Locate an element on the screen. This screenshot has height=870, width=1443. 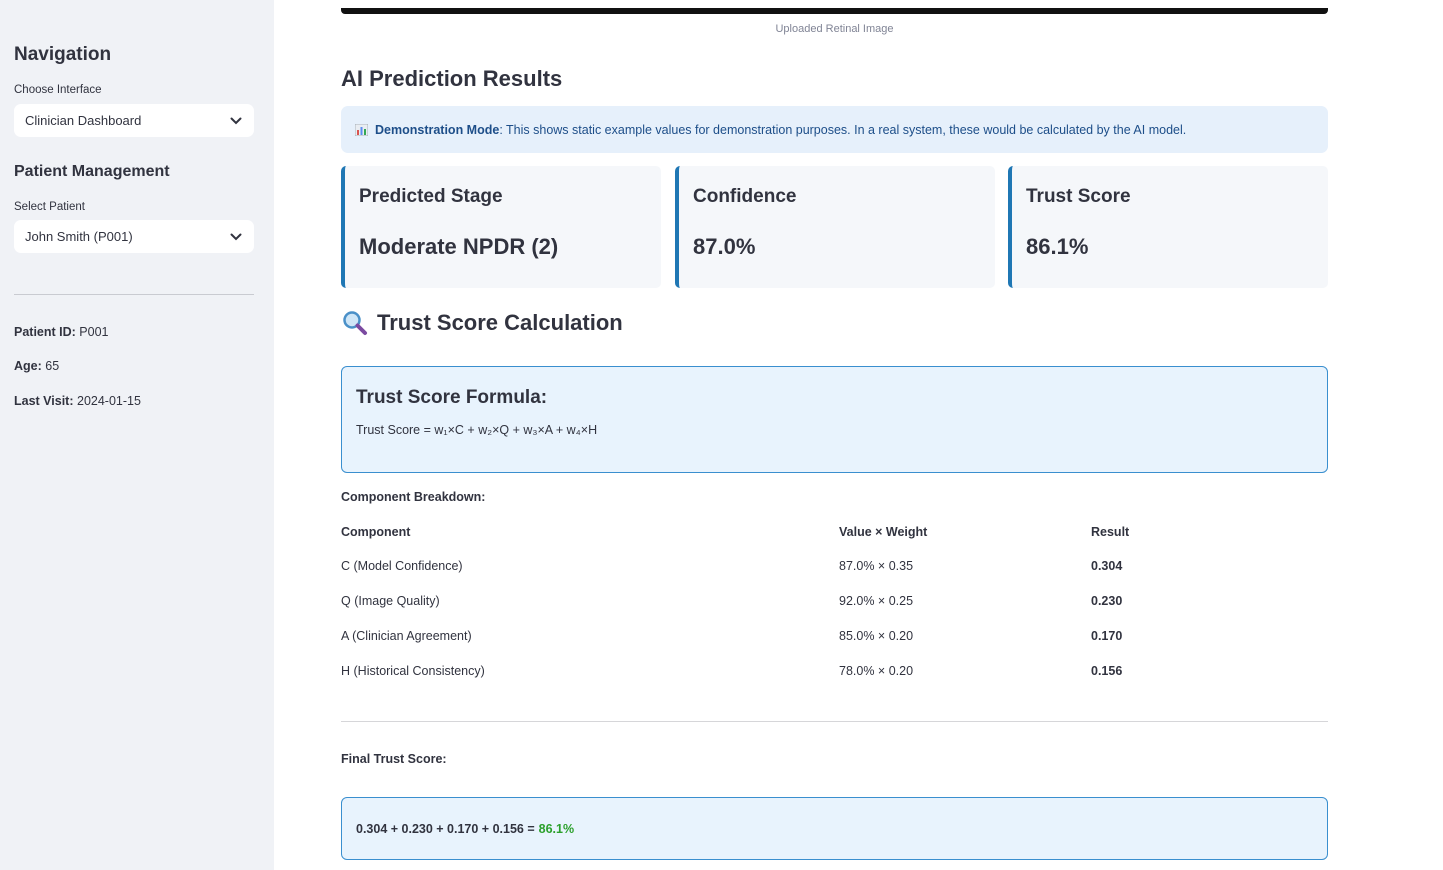
last-visit-info: Last Visit: 2024-01-15 is located at coordinates (77, 401).